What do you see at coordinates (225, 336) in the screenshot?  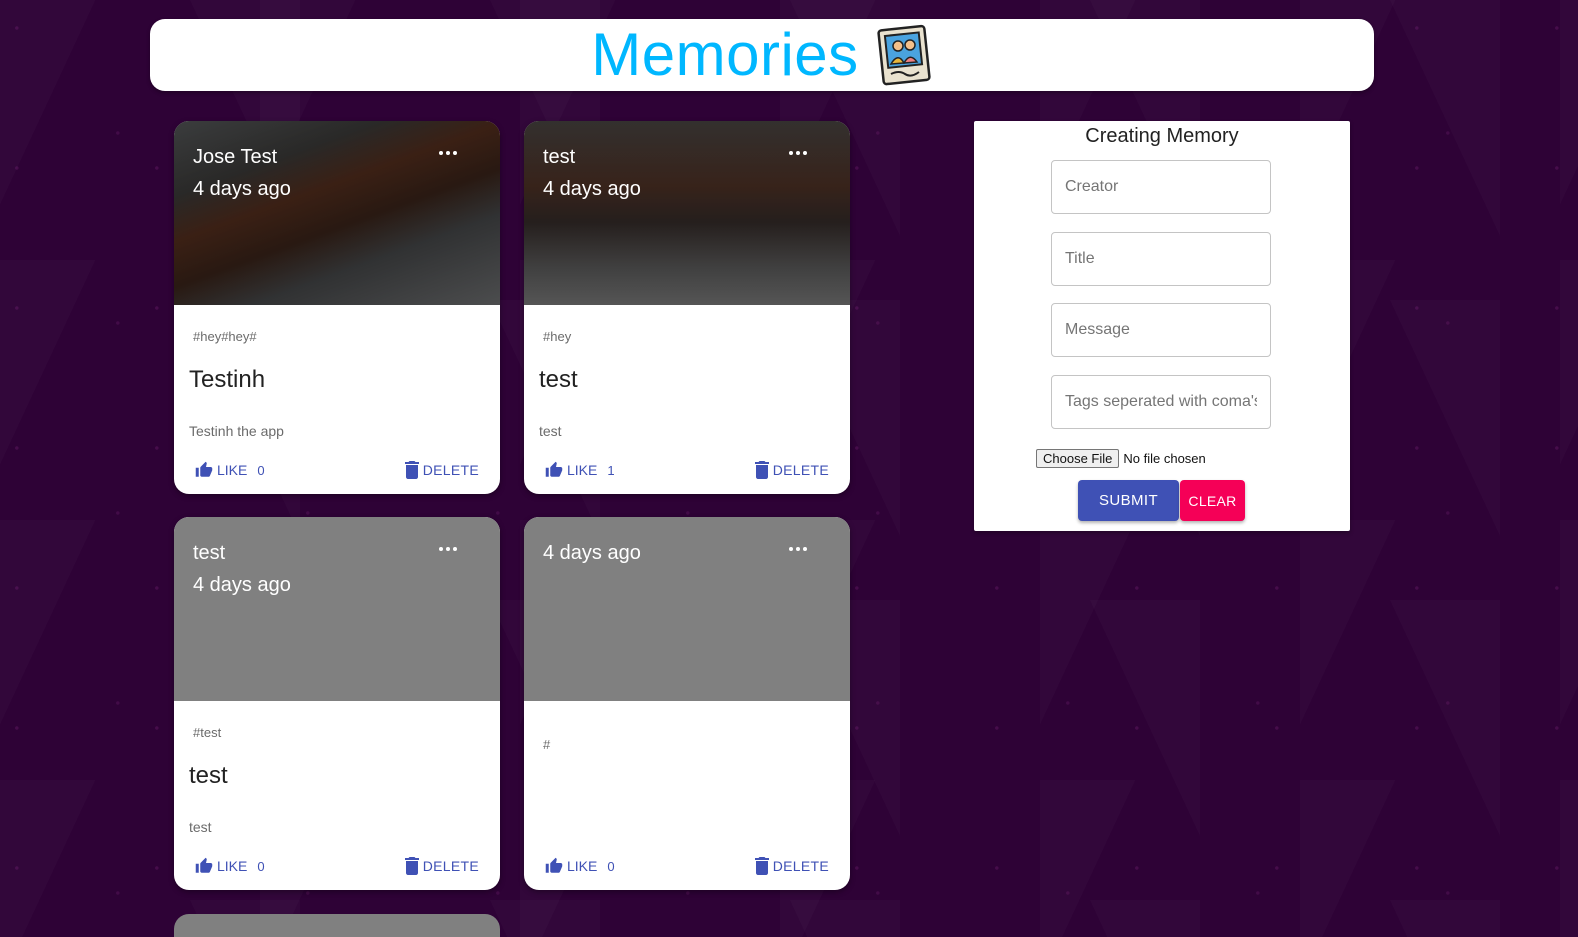 I see `card-tags: #hey#hey#` at bounding box center [225, 336].